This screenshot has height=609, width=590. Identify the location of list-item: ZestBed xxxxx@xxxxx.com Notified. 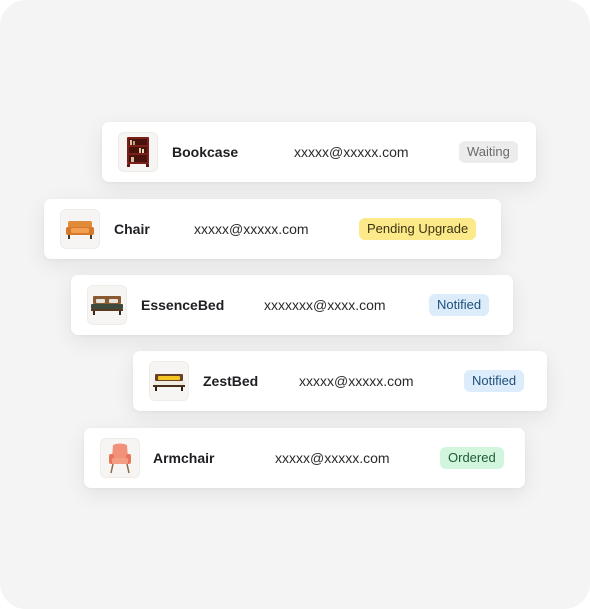
(340, 381).